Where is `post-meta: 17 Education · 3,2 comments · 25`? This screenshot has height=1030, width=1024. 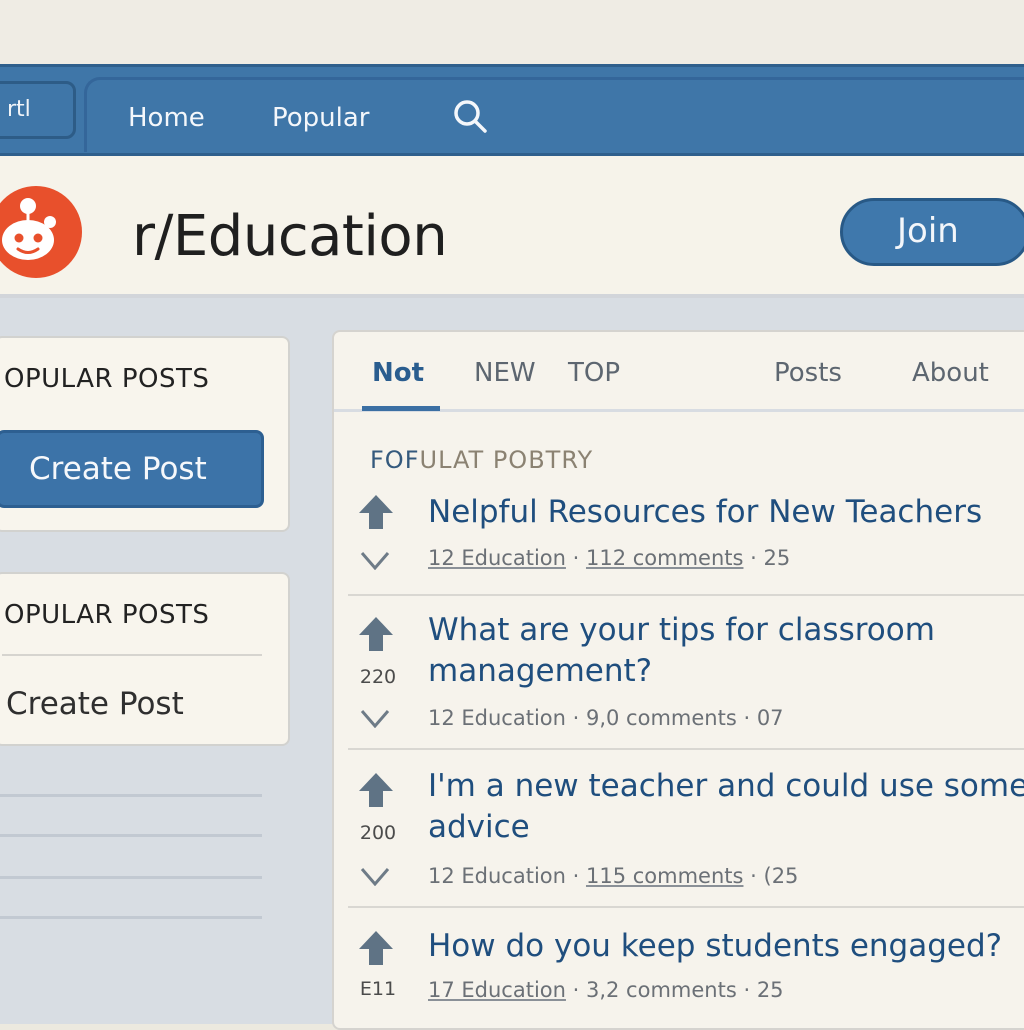 post-meta: 17 Education · 3,2 comments · 25 is located at coordinates (606, 990).